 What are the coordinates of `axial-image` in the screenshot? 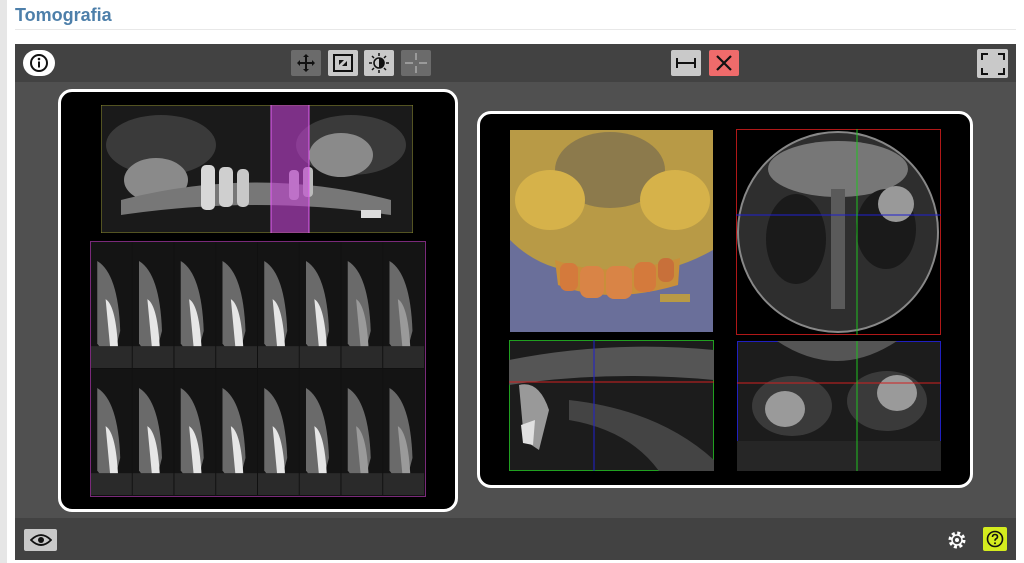 It's located at (838, 232).